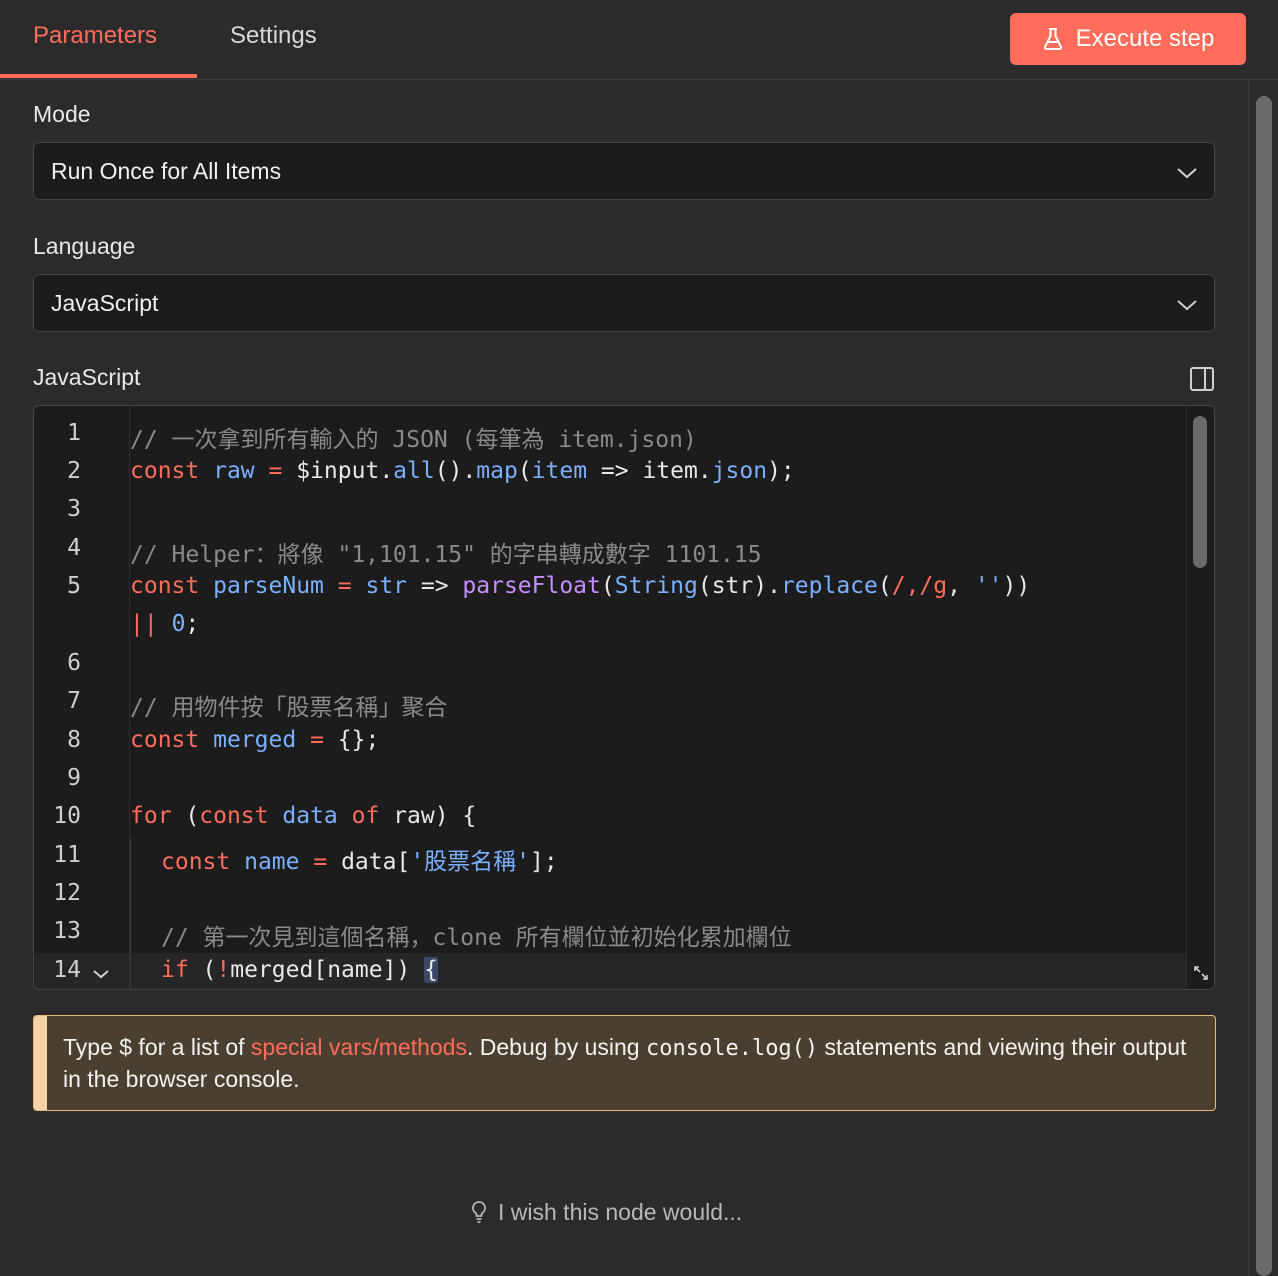 This screenshot has width=1278, height=1276. What do you see at coordinates (476, 938) in the screenshot?
I see `code-line-13: // 第一次見到這個名稱，clone 所有欄位並初始化累加欄位` at bounding box center [476, 938].